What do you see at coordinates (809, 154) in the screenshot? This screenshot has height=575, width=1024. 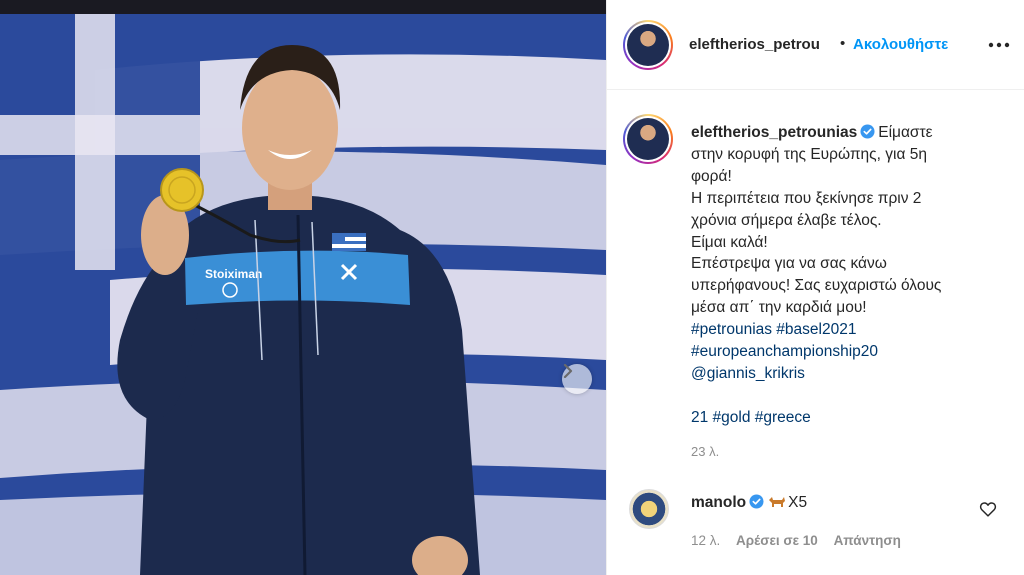 I see `caption-line: στην κορυφή της Ευρώπης, για 5η` at bounding box center [809, 154].